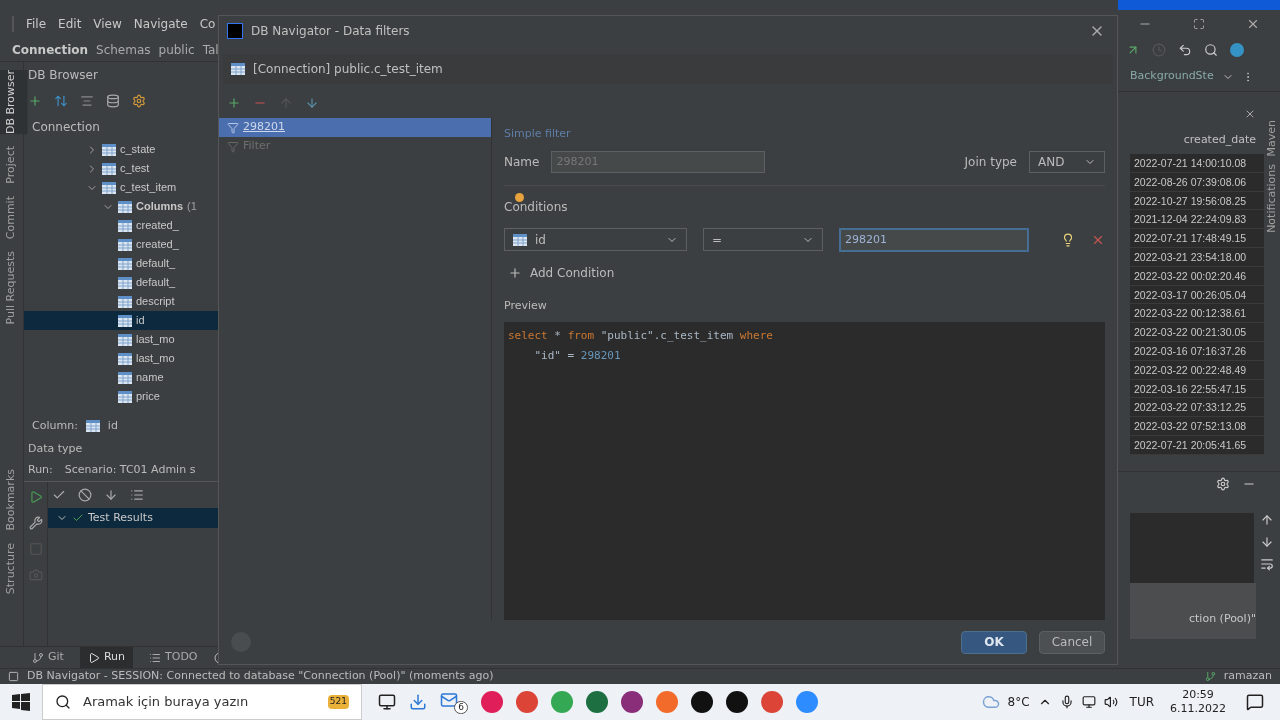 Image resolution: width=1280 pixels, height=720 pixels. I want to click on column-dropdown: id, so click(595, 239).